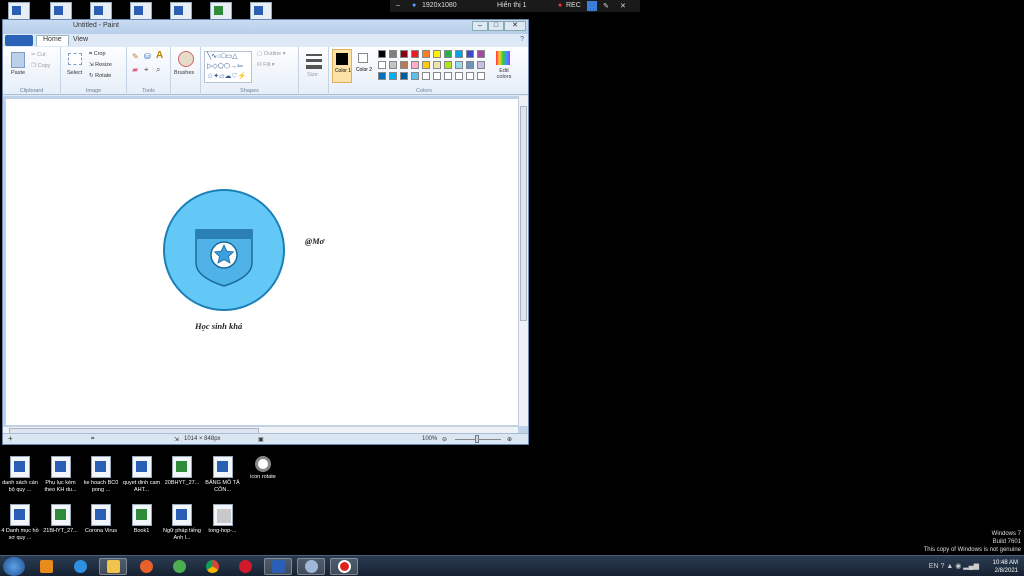 This screenshot has width=1024, height=576. I want to click on close-button: ✕, so click(515, 26).